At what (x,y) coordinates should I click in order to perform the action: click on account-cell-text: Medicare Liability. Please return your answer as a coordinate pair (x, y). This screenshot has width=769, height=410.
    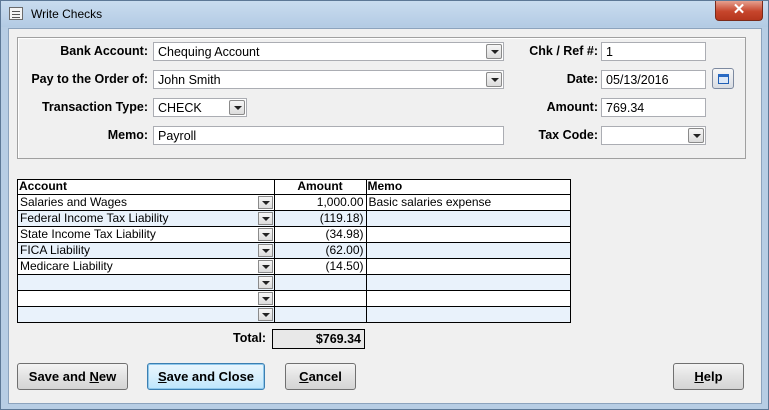
    Looking at the image, I should click on (66, 265).